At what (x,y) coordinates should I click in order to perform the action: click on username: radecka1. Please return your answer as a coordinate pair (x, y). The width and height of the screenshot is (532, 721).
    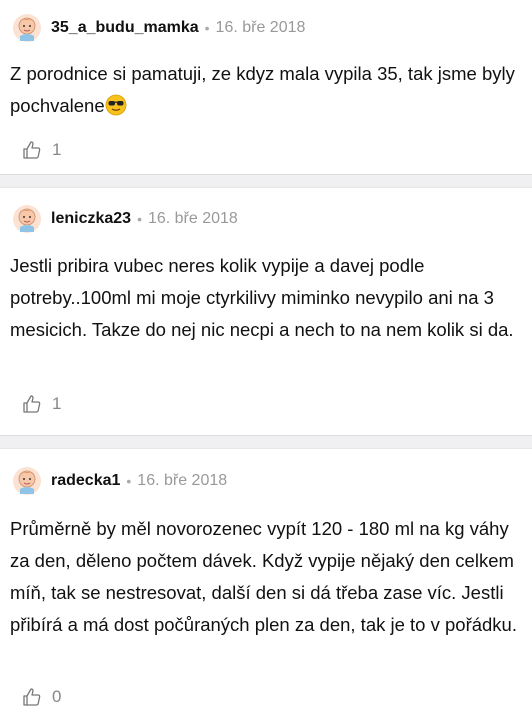
    Looking at the image, I should click on (85, 481).